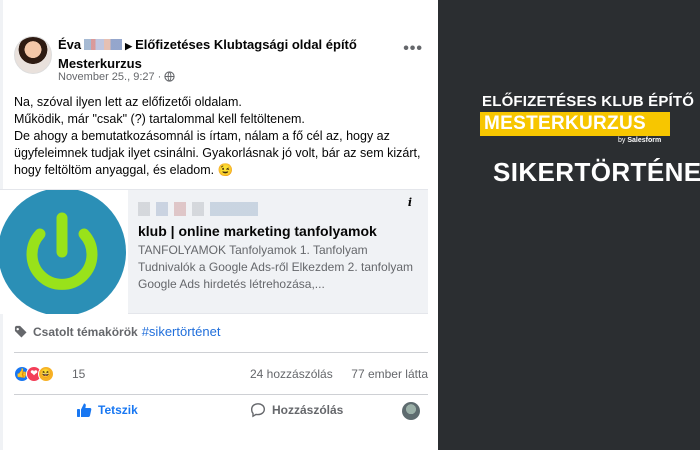  What do you see at coordinates (588, 101) in the screenshot?
I see `promo-title: ELŐFIZETÉSES KLUB ÉPÍTŐ` at bounding box center [588, 101].